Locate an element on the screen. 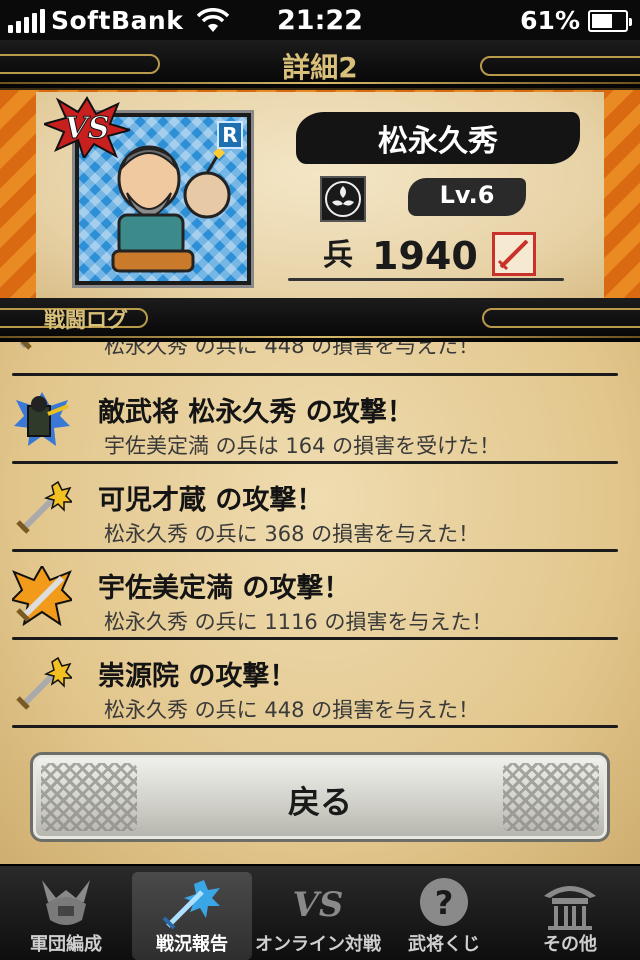 The width and height of the screenshot is (640, 960). log-detail: 宇佐美定満 の兵は 164 の損害を受けた！ is located at coordinates (302, 446).